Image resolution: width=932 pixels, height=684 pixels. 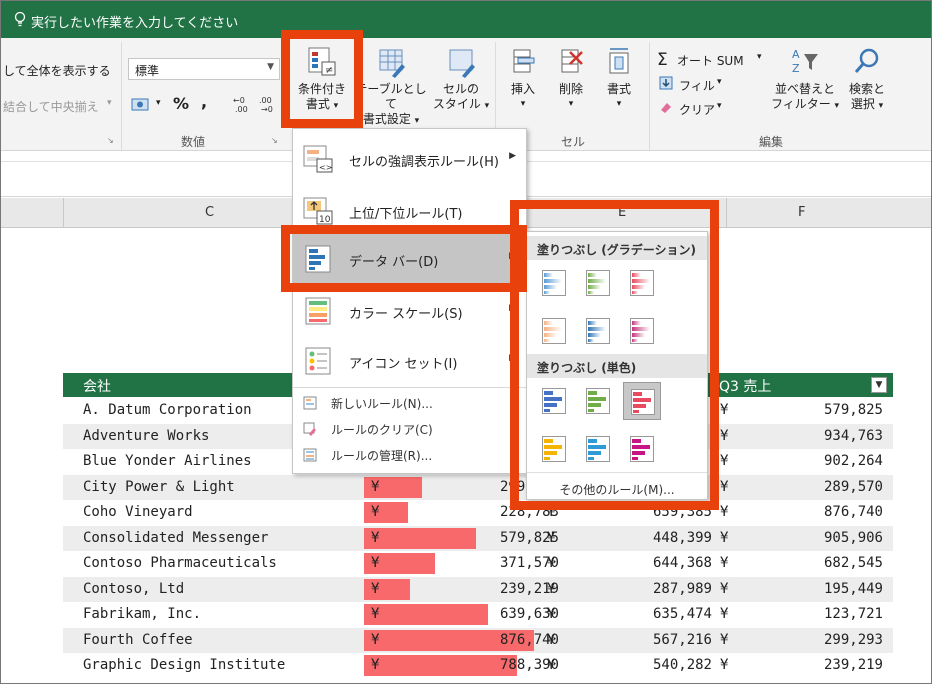 I want to click on table-row: City Power & Light¥299,293¥¥289,570, so click(x=478, y=487).